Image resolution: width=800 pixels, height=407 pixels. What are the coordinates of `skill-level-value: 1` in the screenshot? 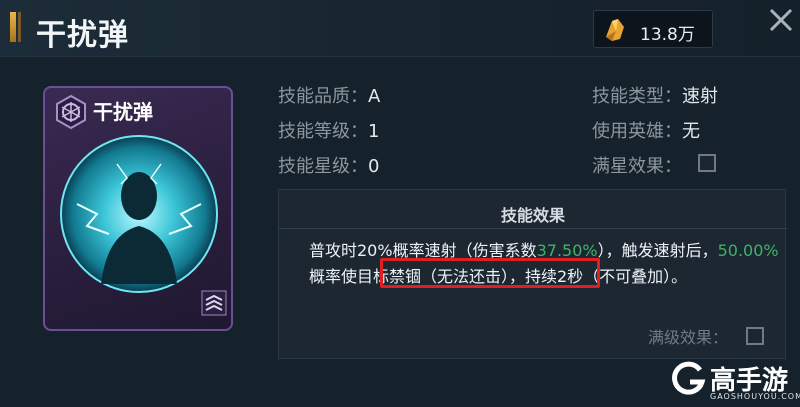 It's located at (374, 131).